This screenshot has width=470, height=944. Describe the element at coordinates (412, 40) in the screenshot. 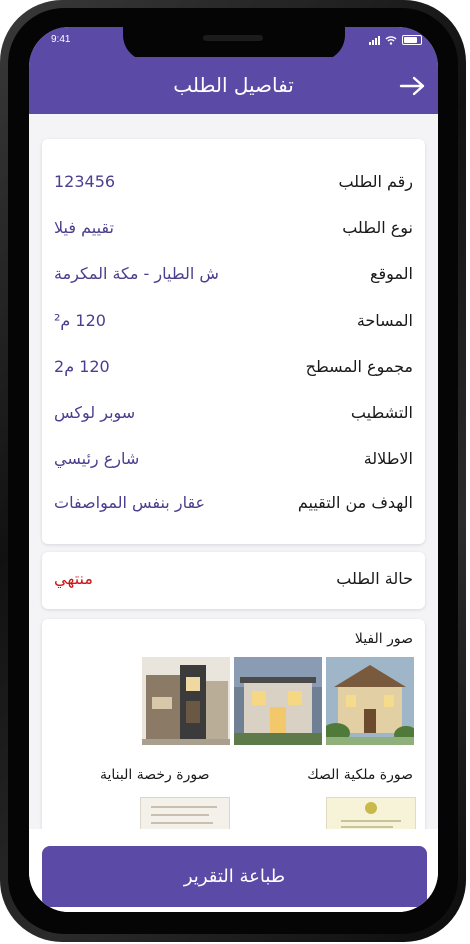

I see `battery-icon` at that location.